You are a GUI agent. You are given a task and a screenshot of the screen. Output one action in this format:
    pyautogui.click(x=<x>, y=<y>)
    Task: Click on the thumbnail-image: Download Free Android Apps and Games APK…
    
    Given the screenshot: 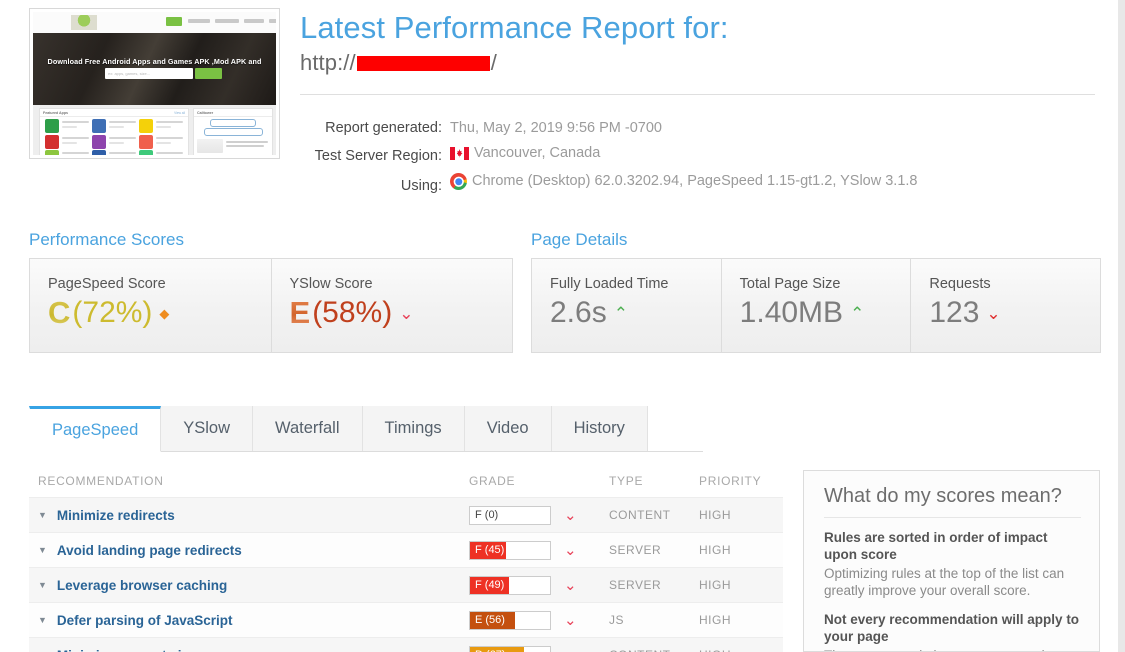 What is the action you would take?
    pyautogui.click(x=154, y=83)
    